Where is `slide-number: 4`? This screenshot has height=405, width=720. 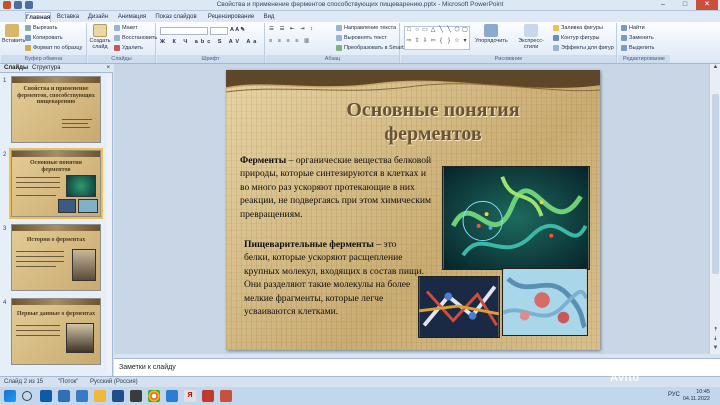
slide-number: 4 is located at coordinates (5, 303).